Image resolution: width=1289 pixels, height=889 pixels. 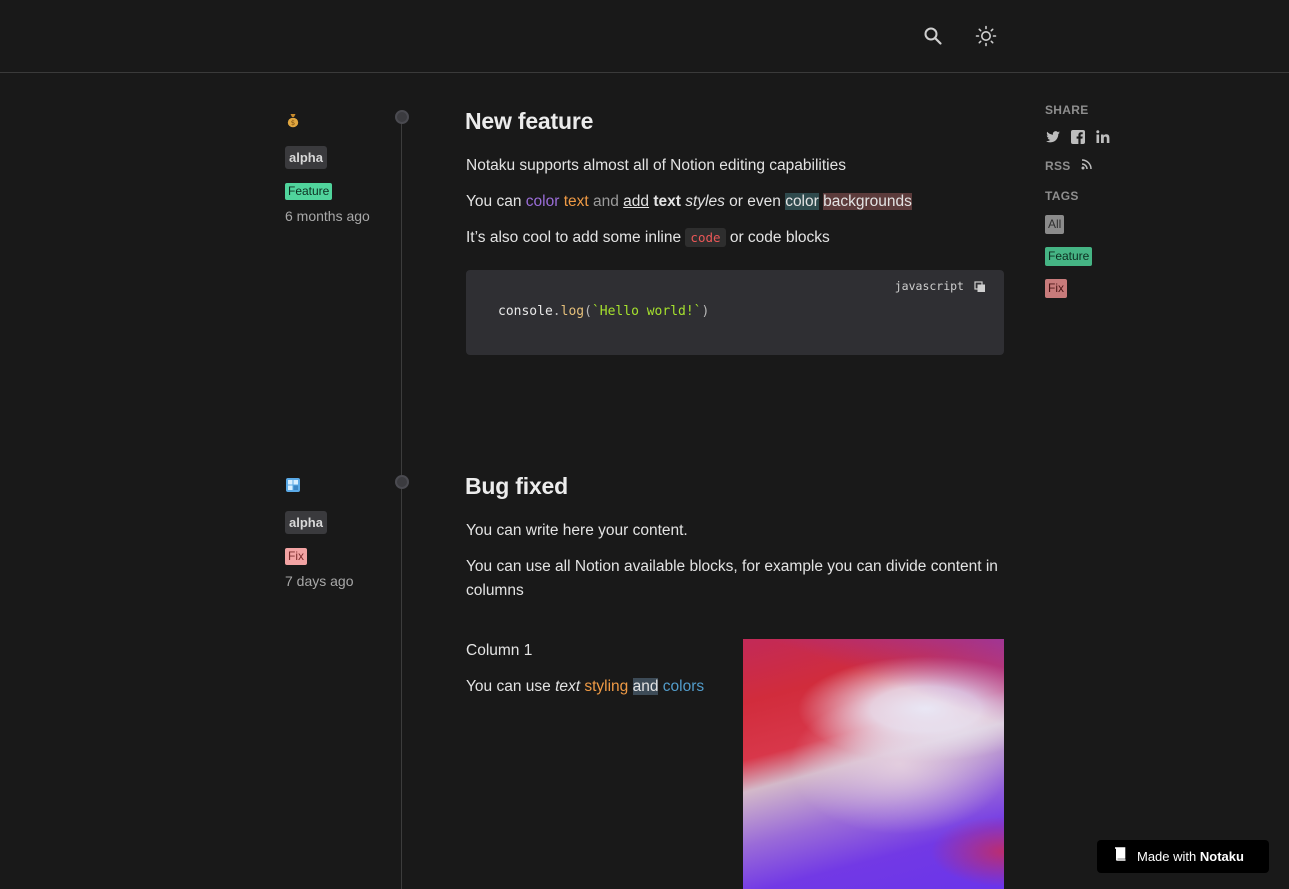 I want to click on share-icons, so click(x=1105, y=137).